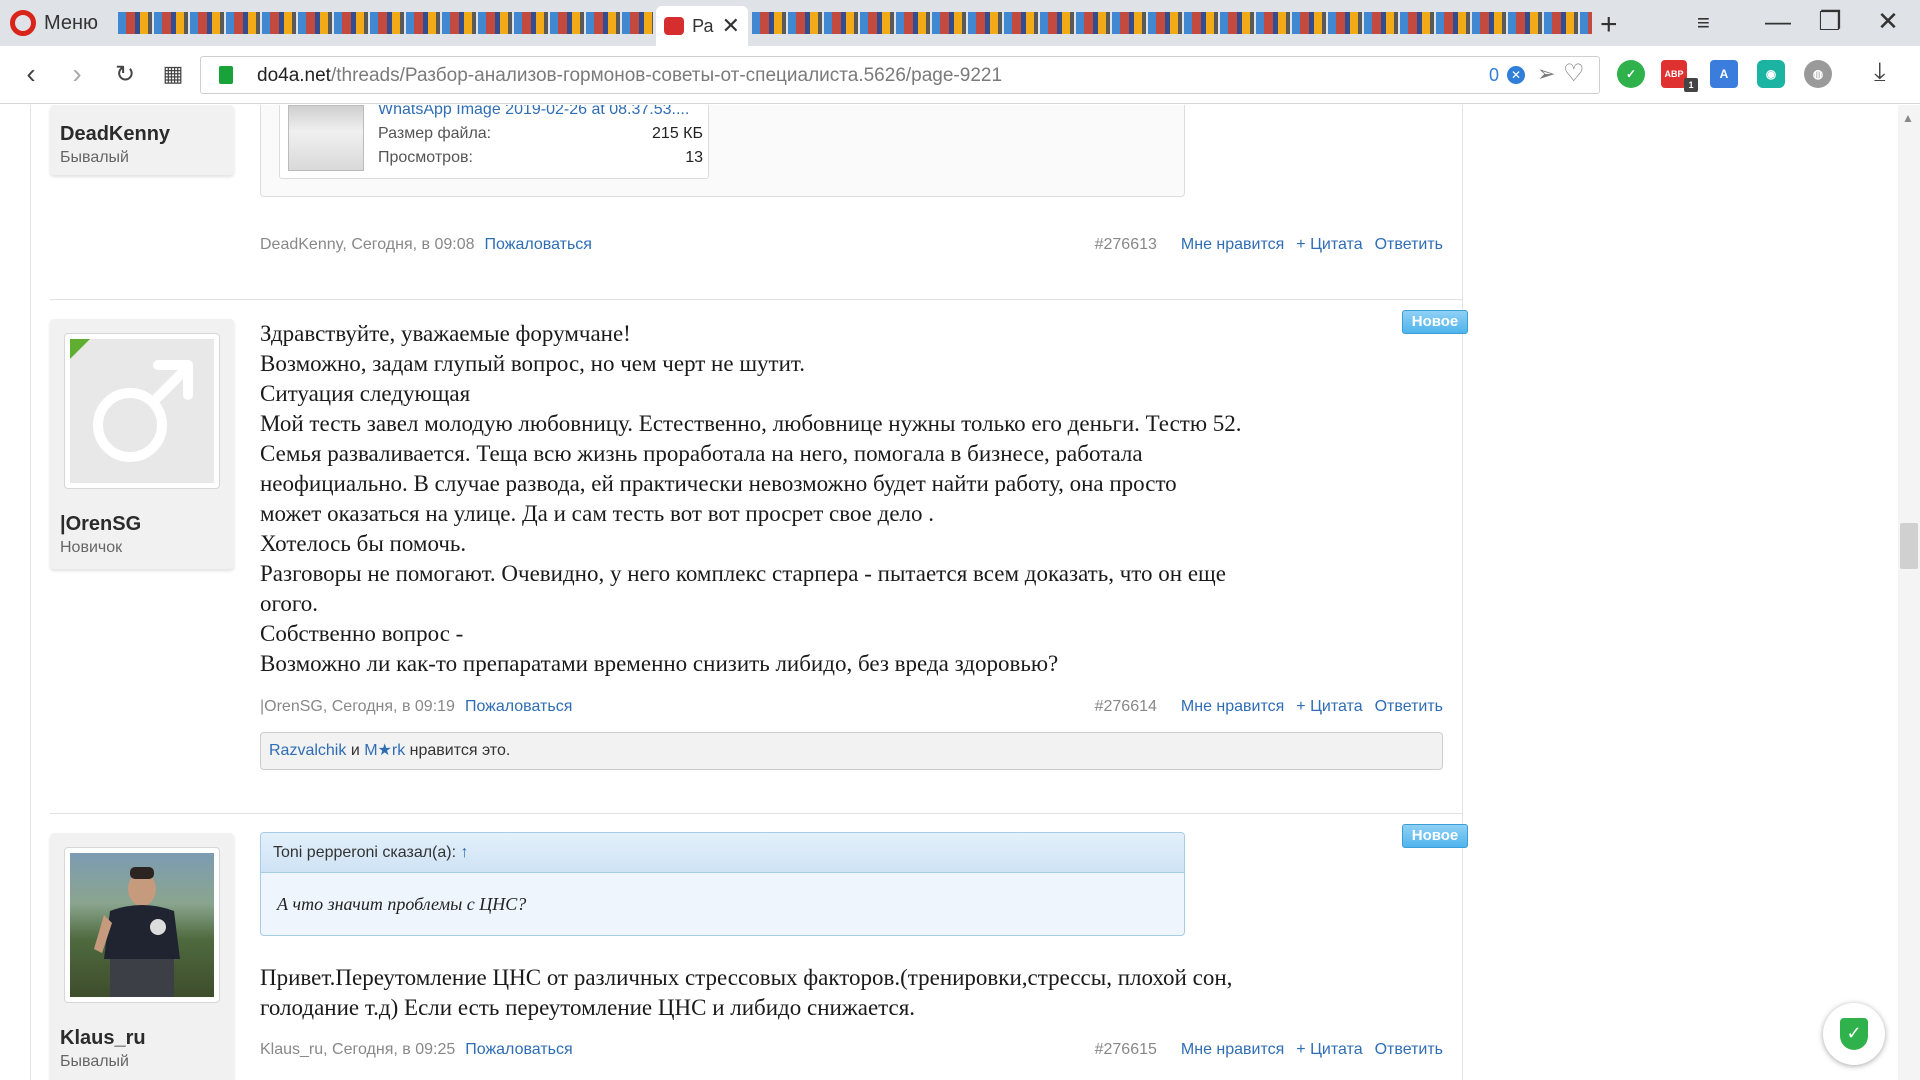 Image resolution: width=1920 pixels, height=1080 pixels. Describe the element at coordinates (289, 603) in the screenshot. I see `post-line: огого.` at that location.